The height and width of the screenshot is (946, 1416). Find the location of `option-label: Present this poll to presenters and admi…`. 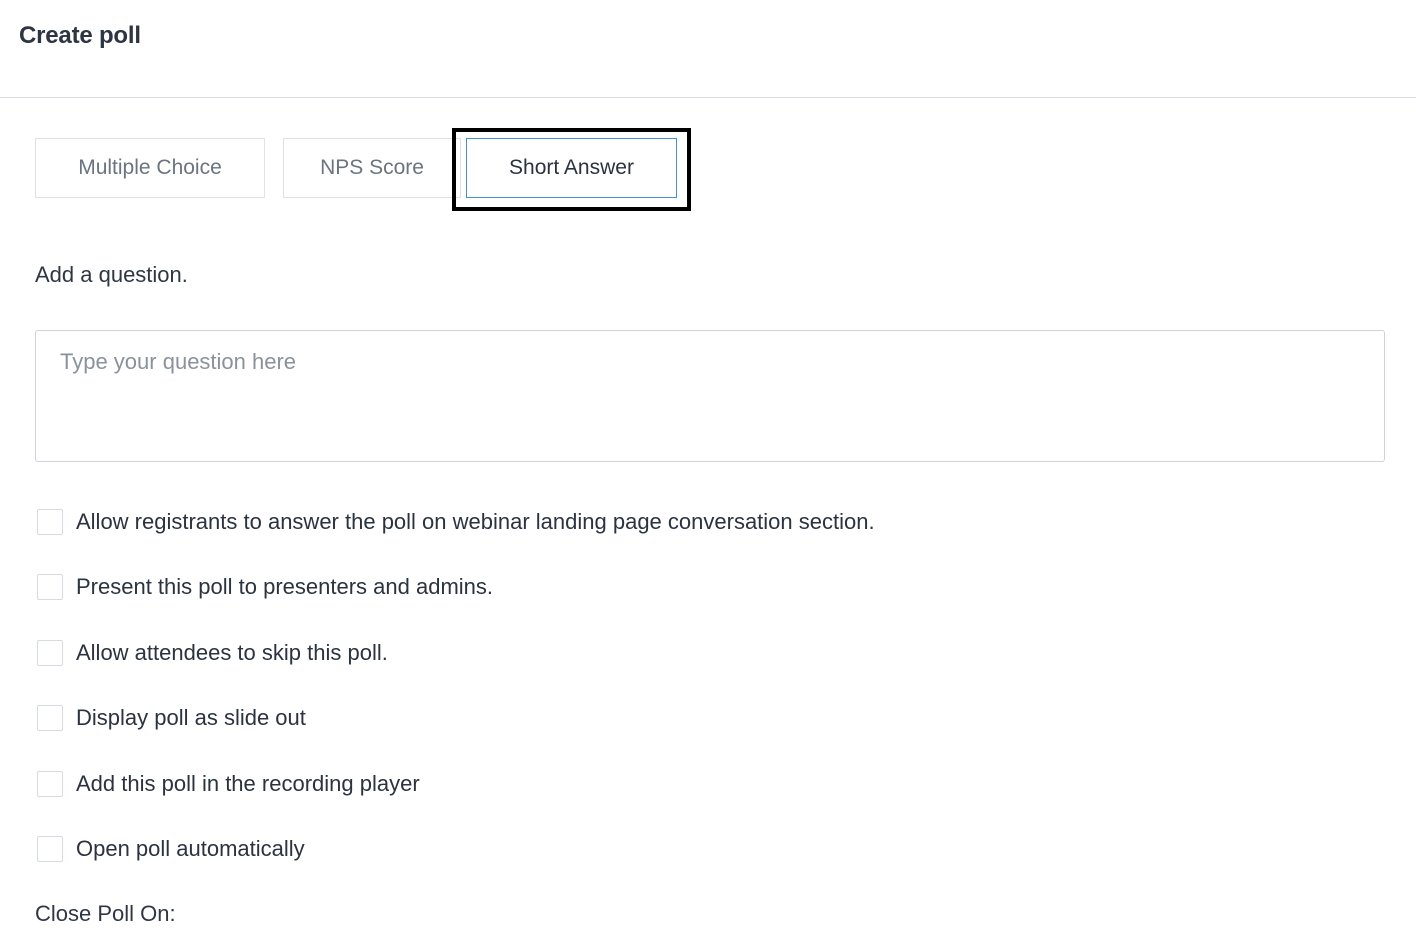

option-label: Present this poll to presenters and admi… is located at coordinates (285, 586).